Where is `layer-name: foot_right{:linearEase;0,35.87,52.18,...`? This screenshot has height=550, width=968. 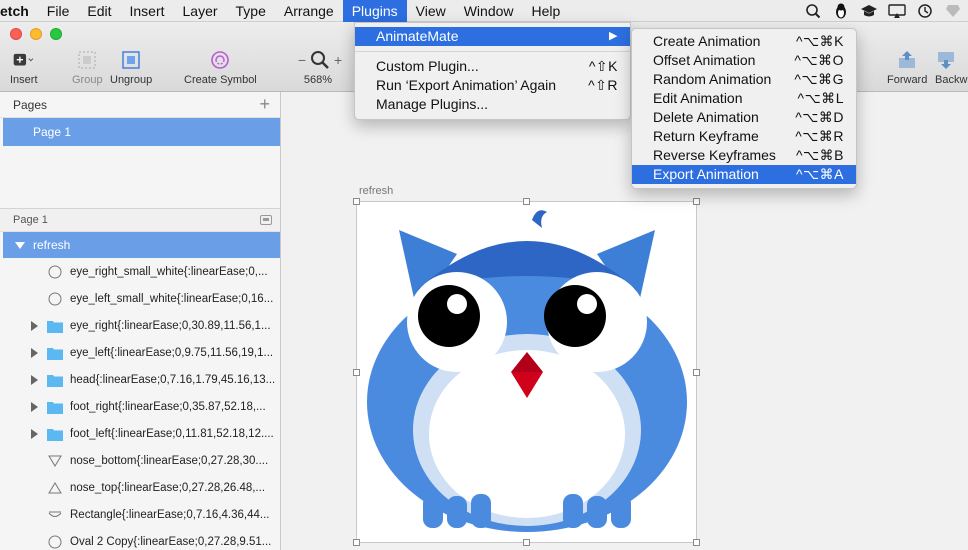
layer-name: foot_right{:linearEase;0,35.87,52.18,... is located at coordinates (168, 406).